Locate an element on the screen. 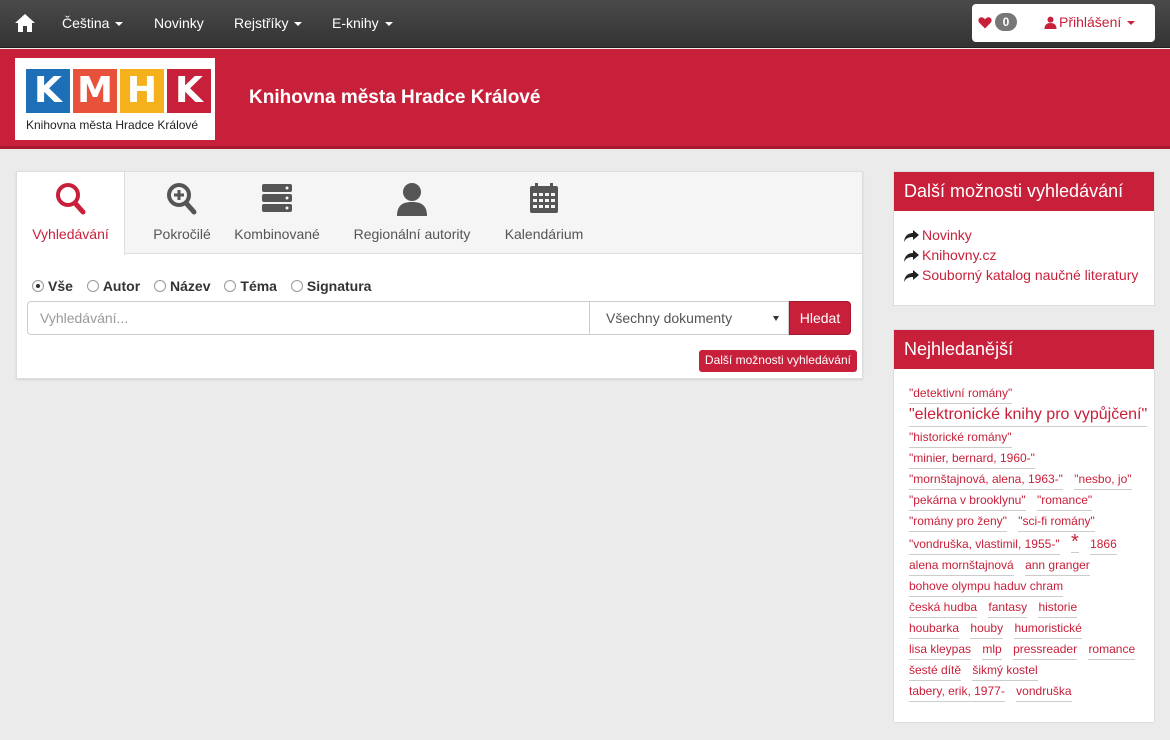  popular-search-tag: "romány pro ženy" is located at coordinates (958, 522).